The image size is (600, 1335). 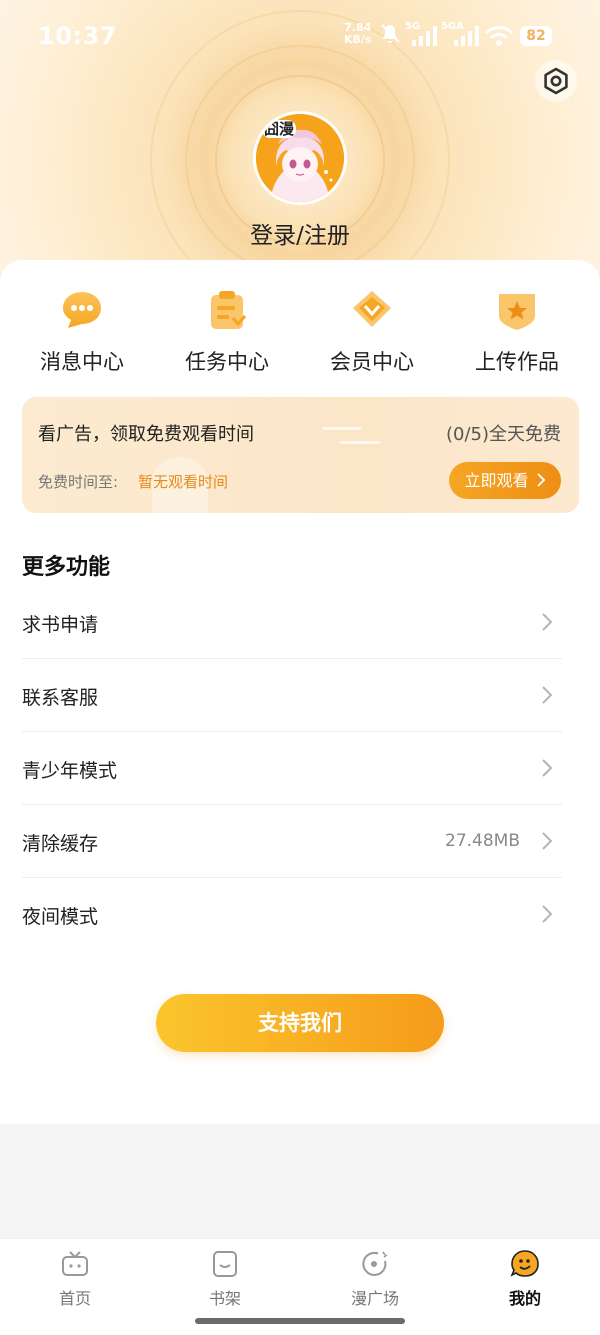 I want to click on settings-button, so click(x=556, y=81).